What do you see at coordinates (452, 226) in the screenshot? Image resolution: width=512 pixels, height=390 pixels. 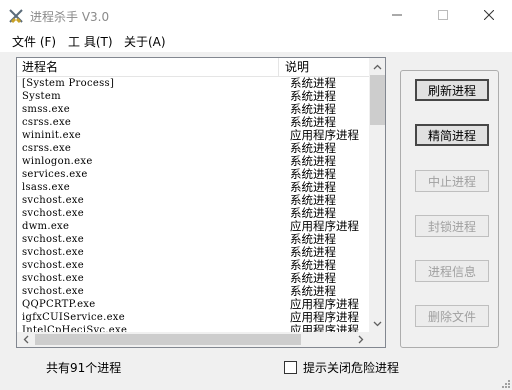 I see `lock-process-button: 封锁进程` at bounding box center [452, 226].